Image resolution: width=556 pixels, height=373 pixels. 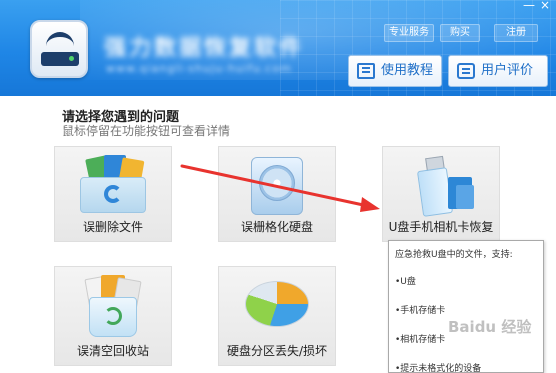 What do you see at coordinates (409, 33) in the screenshot?
I see `professional-service-button: 专业服务` at bounding box center [409, 33].